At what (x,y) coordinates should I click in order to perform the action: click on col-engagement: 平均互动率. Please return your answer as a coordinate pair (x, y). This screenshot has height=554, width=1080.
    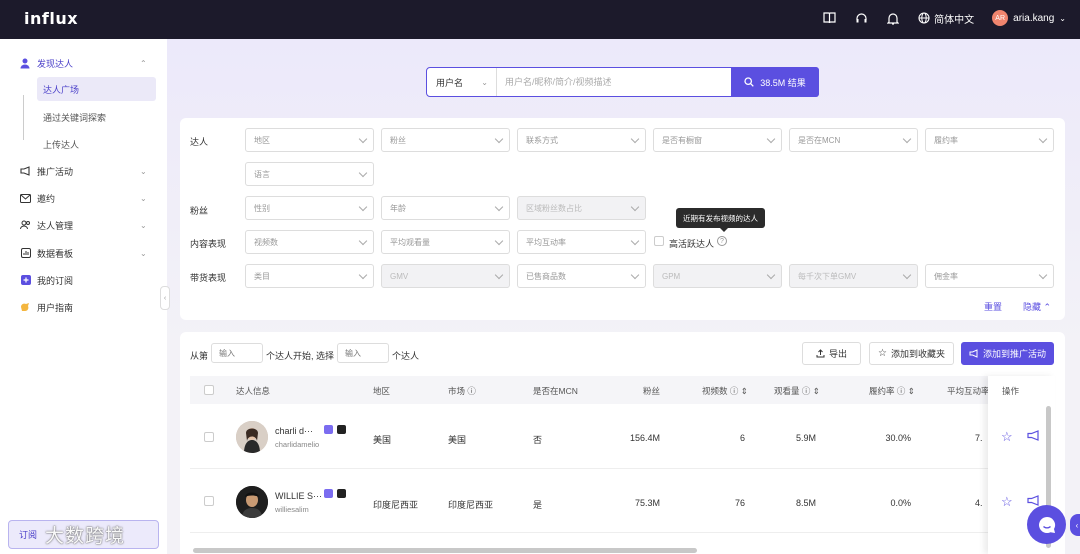
    Looking at the image, I should click on (968, 391).